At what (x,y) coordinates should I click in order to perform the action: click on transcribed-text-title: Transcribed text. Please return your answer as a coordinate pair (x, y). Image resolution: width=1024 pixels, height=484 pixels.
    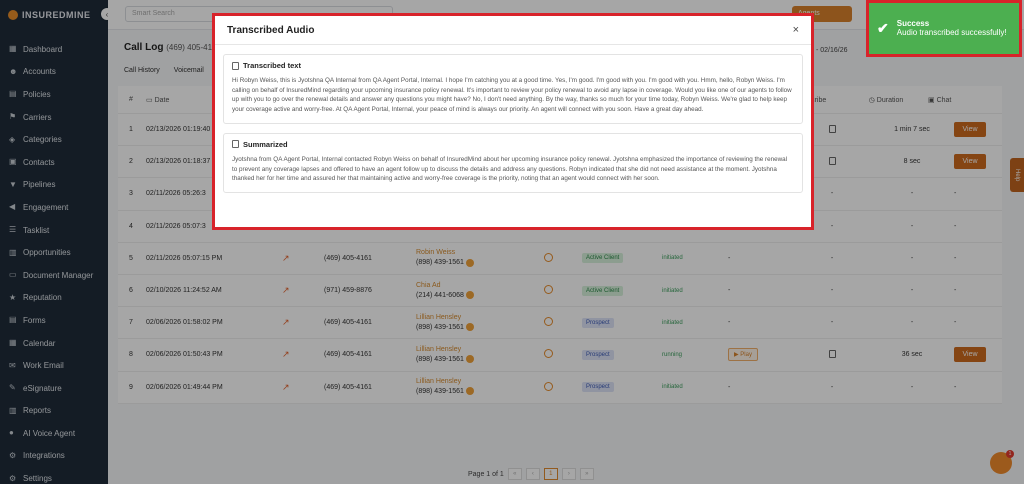
    Looking at the image, I should click on (513, 65).